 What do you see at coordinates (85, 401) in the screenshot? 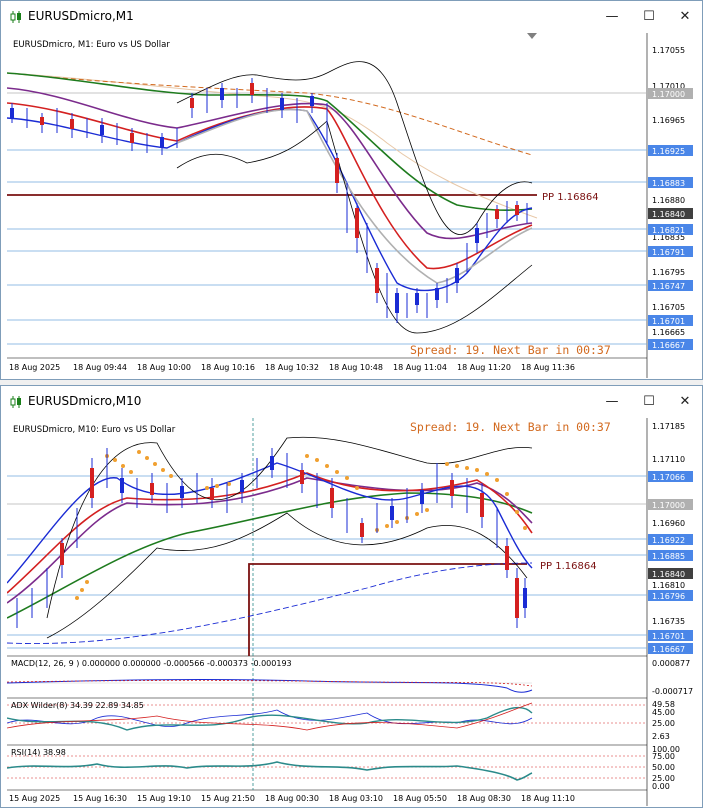
I see `window-title: EURUSDmicro,M10` at bounding box center [85, 401].